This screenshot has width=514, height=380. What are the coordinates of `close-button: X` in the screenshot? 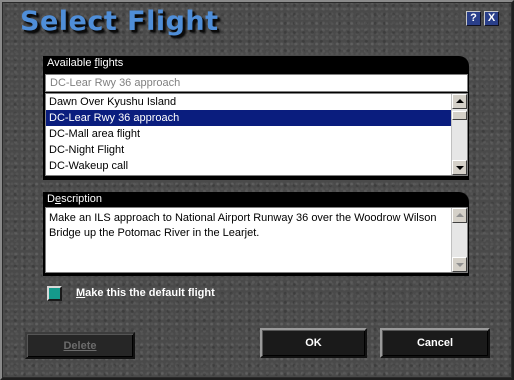 It's located at (491, 18).